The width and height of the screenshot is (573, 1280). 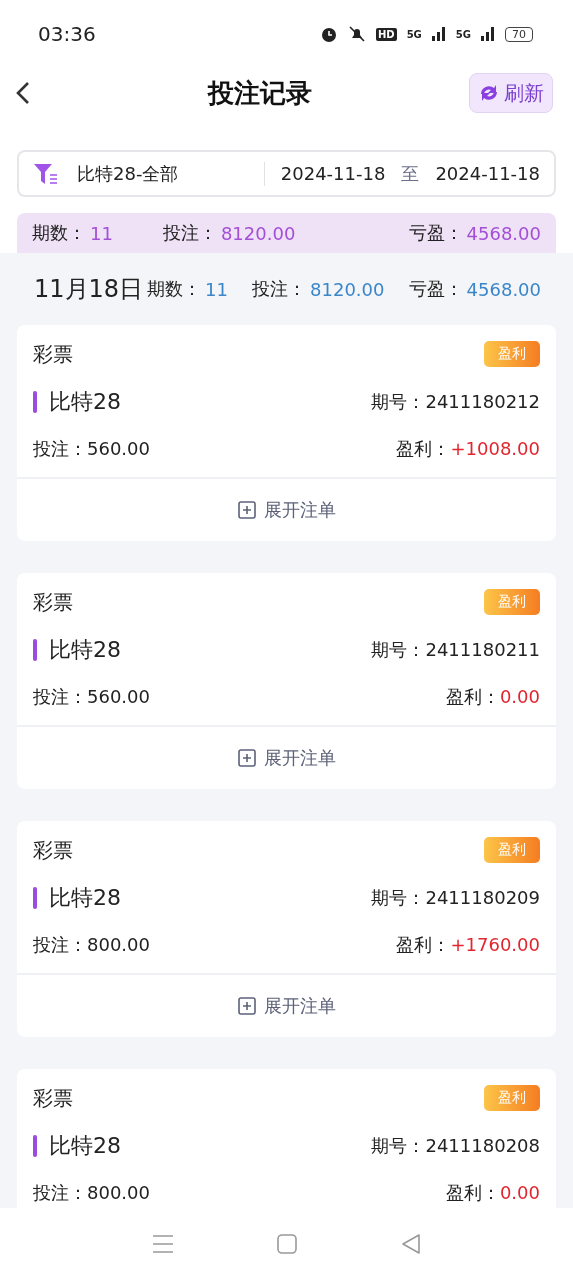 I want to click on battery-indicator: 70, so click(x=519, y=34).